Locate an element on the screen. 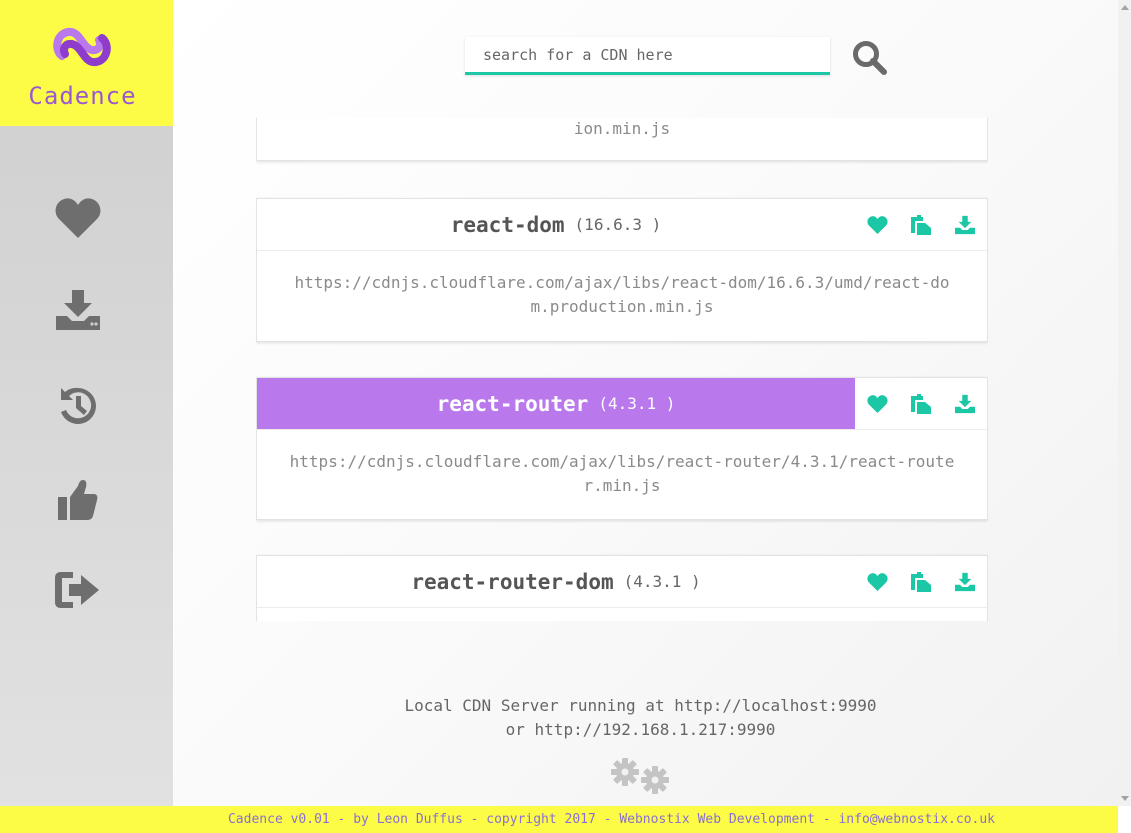  thumbs-up-icon is located at coordinates (78, 500).